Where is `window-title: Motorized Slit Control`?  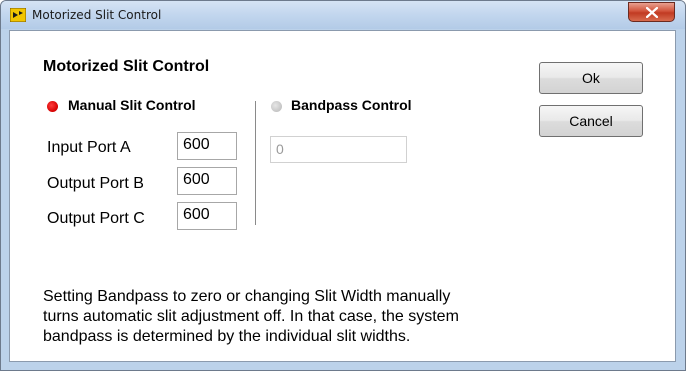
window-title: Motorized Slit Control is located at coordinates (97, 15).